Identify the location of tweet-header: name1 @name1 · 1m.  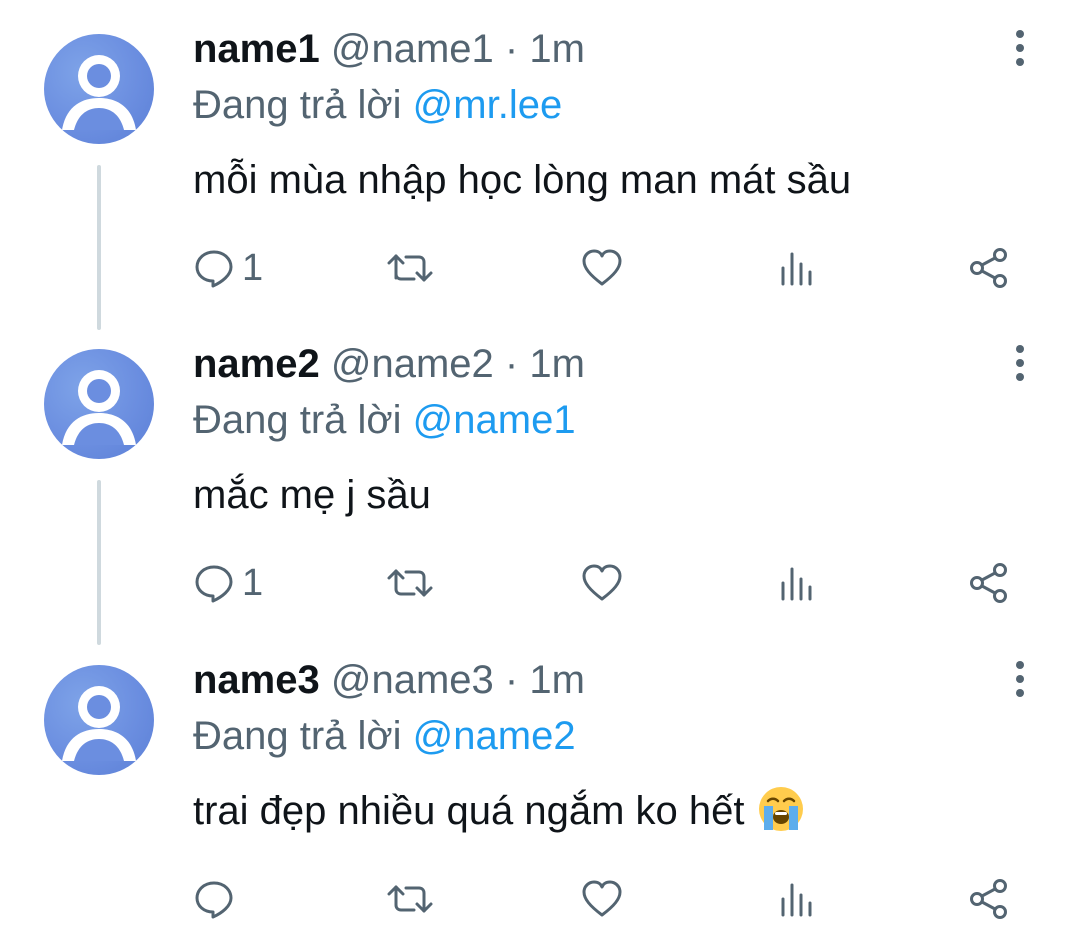
(389, 49).